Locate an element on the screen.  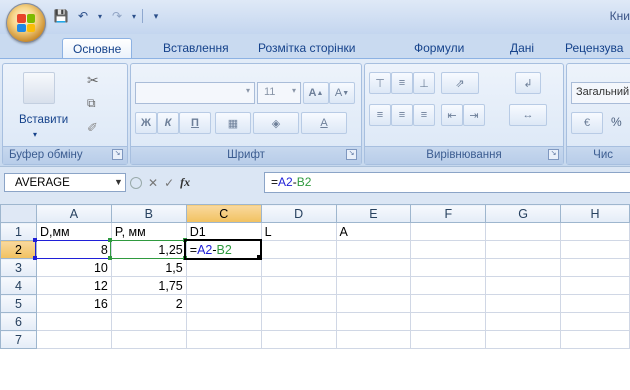
cell-h1 is located at coordinates (595, 231).